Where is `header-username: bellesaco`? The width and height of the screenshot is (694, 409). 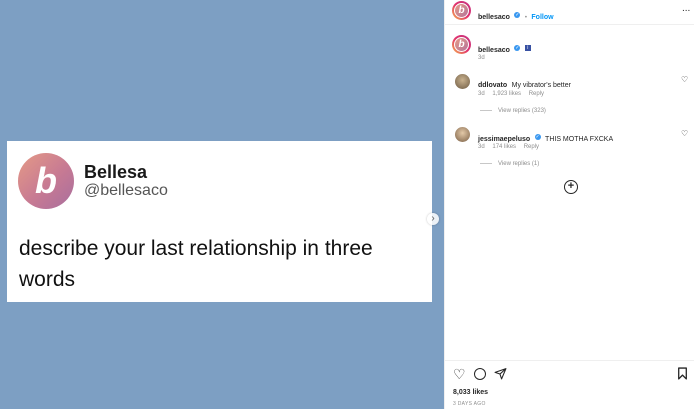 header-username: bellesaco is located at coordinates (494, 17).